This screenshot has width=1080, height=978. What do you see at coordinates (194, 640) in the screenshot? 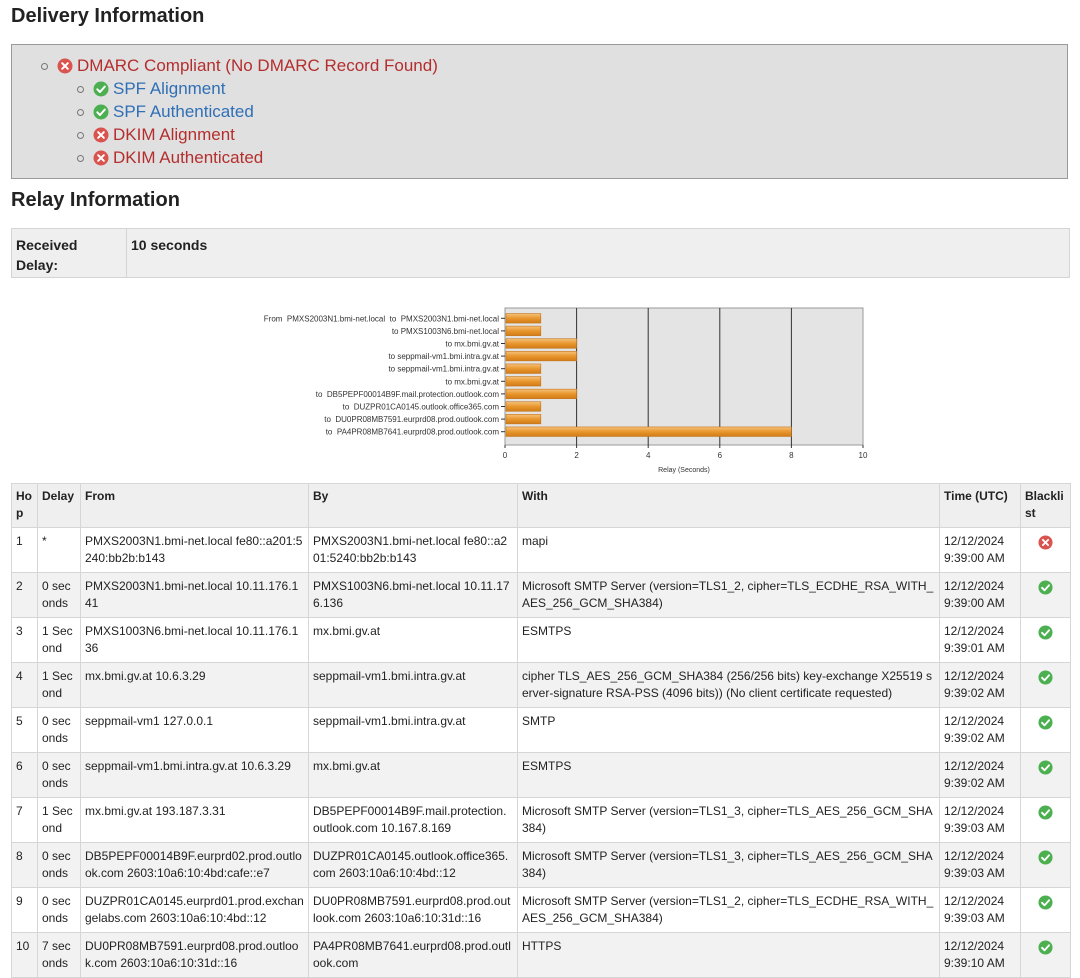
I see `from-cell: PMXS1003N6.bmi-net.local 10.11.176.136` at bounding box center [194, 640].